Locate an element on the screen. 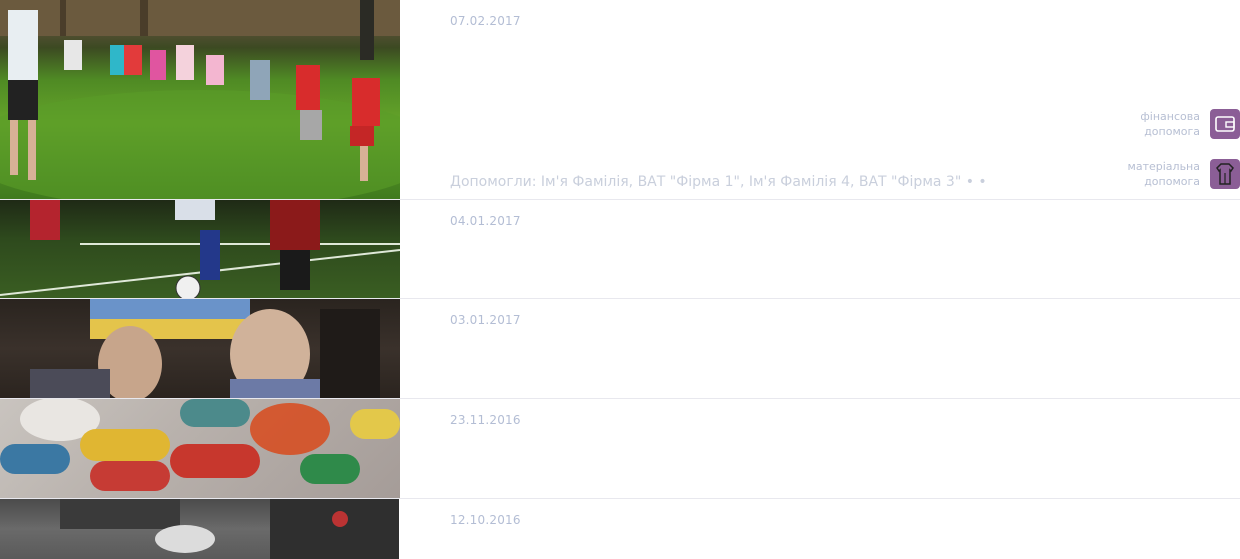 The width and height of the screenshot is (1240, 559). aid-label-line: матеріальна is located at coordinates (1163, 166).